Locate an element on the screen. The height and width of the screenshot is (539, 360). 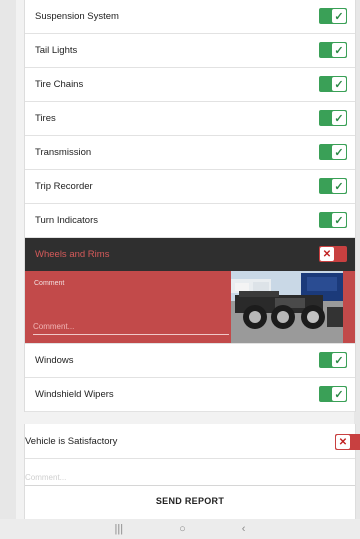
checklist-row-turn-indicators: Turn Indicators ✓ is located at coordinates (190, 221).